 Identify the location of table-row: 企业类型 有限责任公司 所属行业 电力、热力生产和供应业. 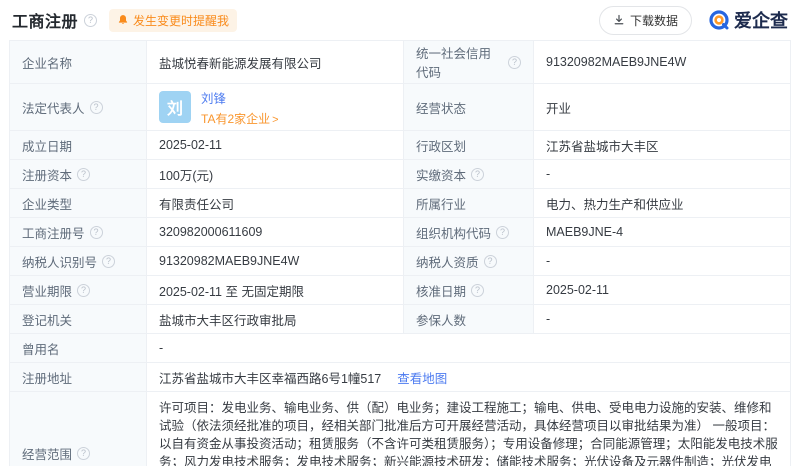
(400, 203).